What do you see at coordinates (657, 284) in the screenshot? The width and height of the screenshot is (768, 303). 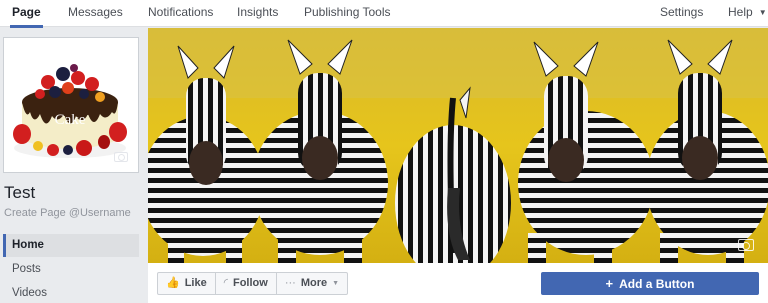 I see `add-button-label: Add a Button` at bounding box center [657, 284].